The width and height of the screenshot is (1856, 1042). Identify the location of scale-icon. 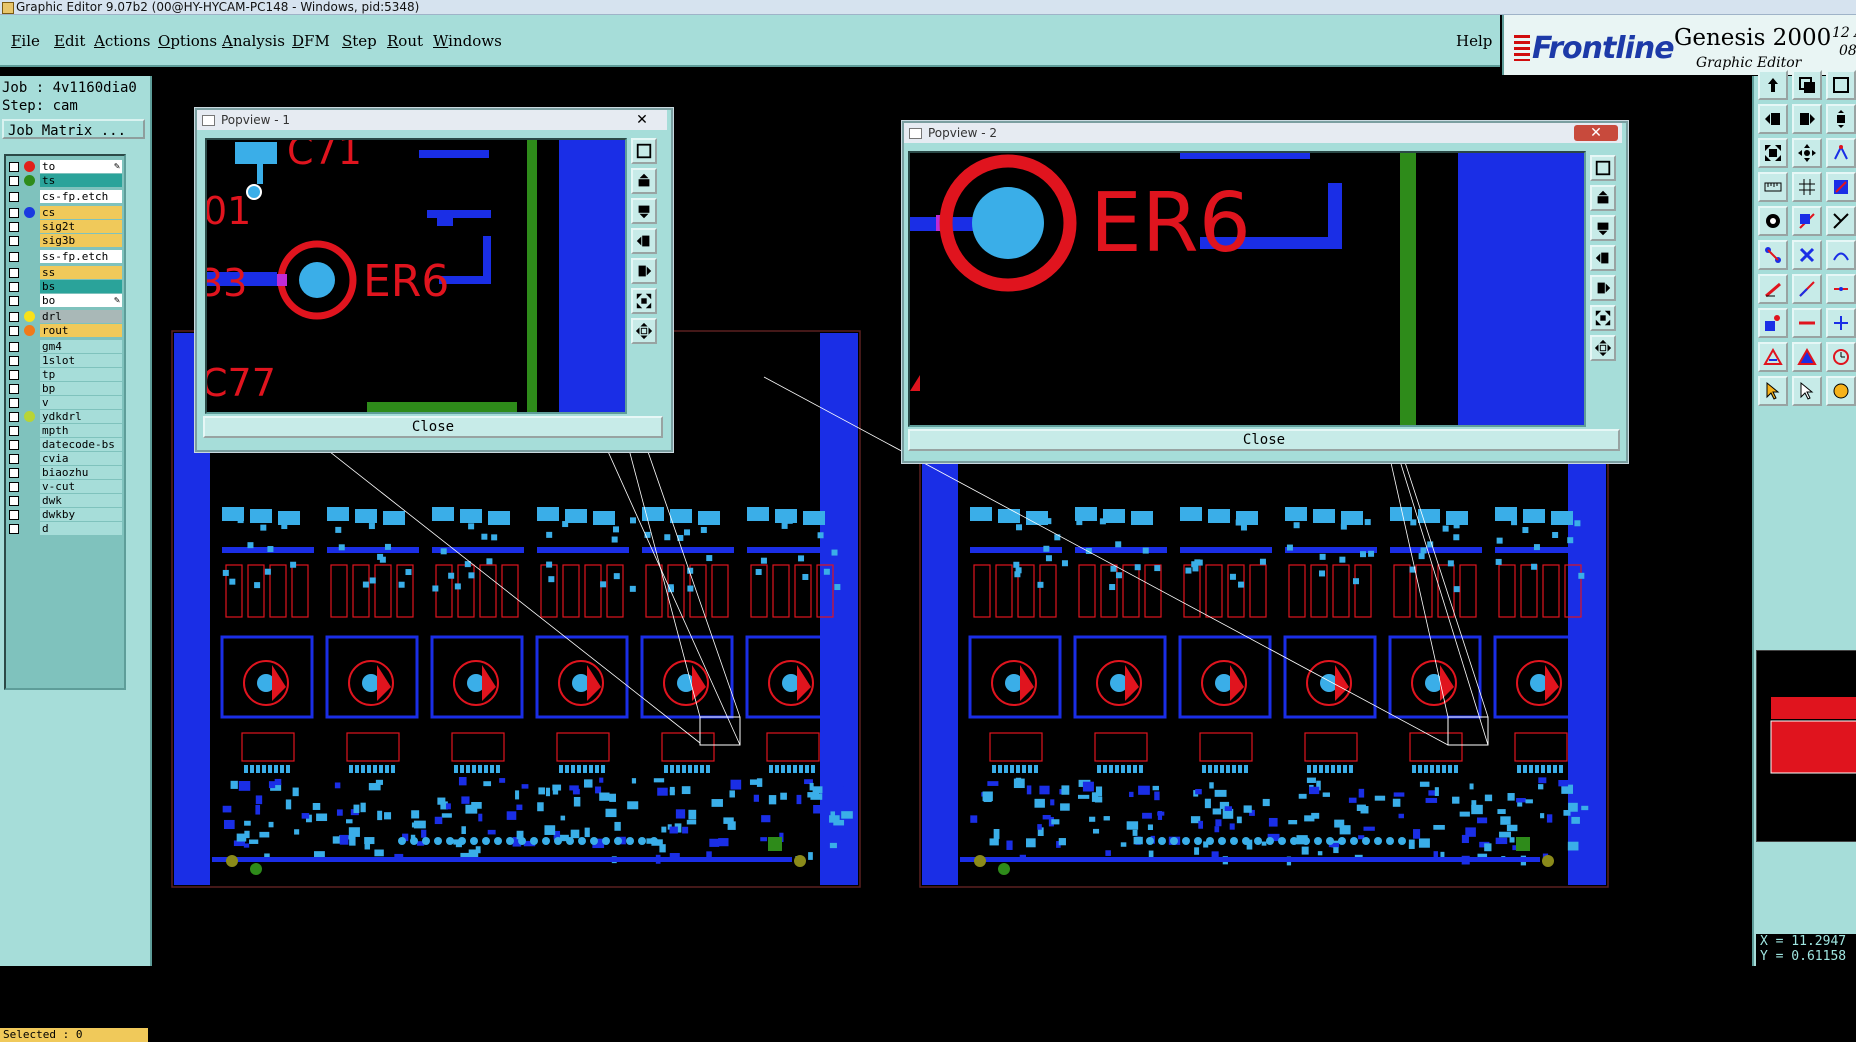
(1841, 221).